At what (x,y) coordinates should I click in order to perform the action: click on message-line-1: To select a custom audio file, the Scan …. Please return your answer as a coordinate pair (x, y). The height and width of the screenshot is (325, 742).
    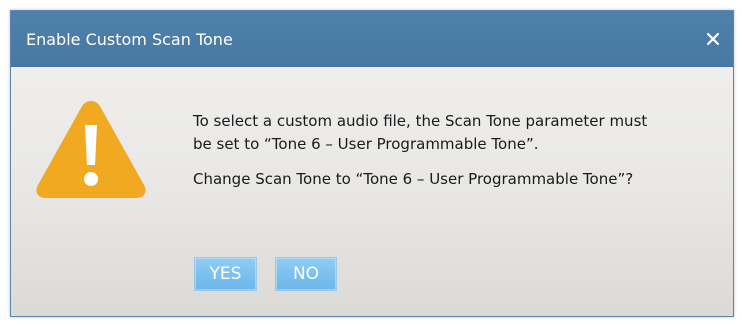
    Looking at the image, I should click on (420, 121).